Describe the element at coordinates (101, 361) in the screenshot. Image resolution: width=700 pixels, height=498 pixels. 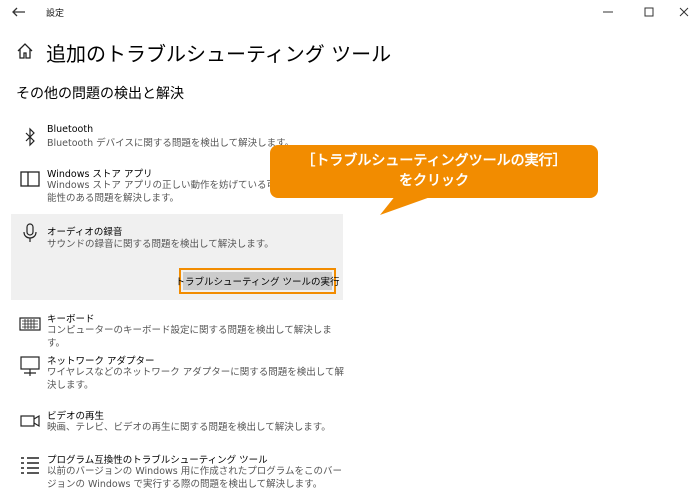
I see `item-title: ネットワーク アダプター` at that location.